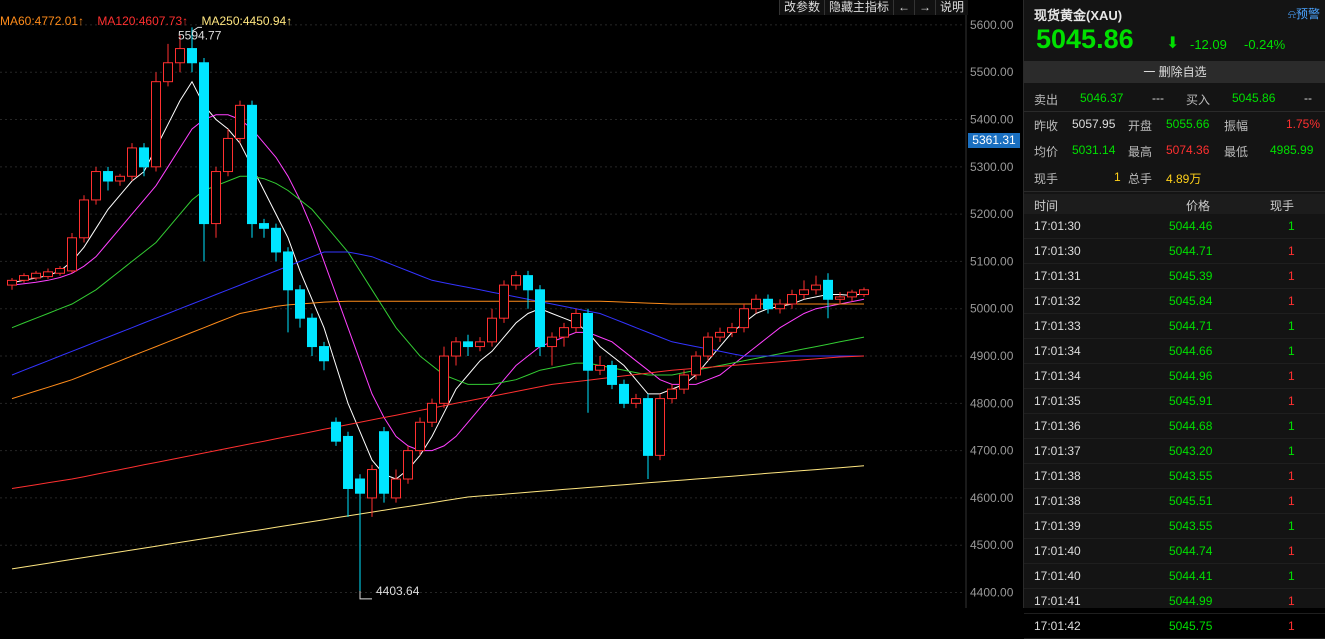 The width and height of the screenshot is (1325, 639). Describe the element at coordinates (1057, 526) in the screenshot. I see `tick-time: 17:01:39` at that location.